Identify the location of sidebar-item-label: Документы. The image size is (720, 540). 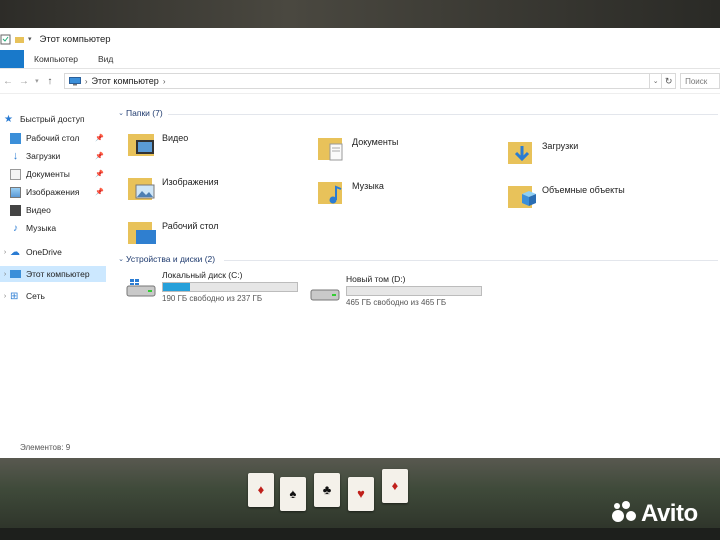
(48, 174).